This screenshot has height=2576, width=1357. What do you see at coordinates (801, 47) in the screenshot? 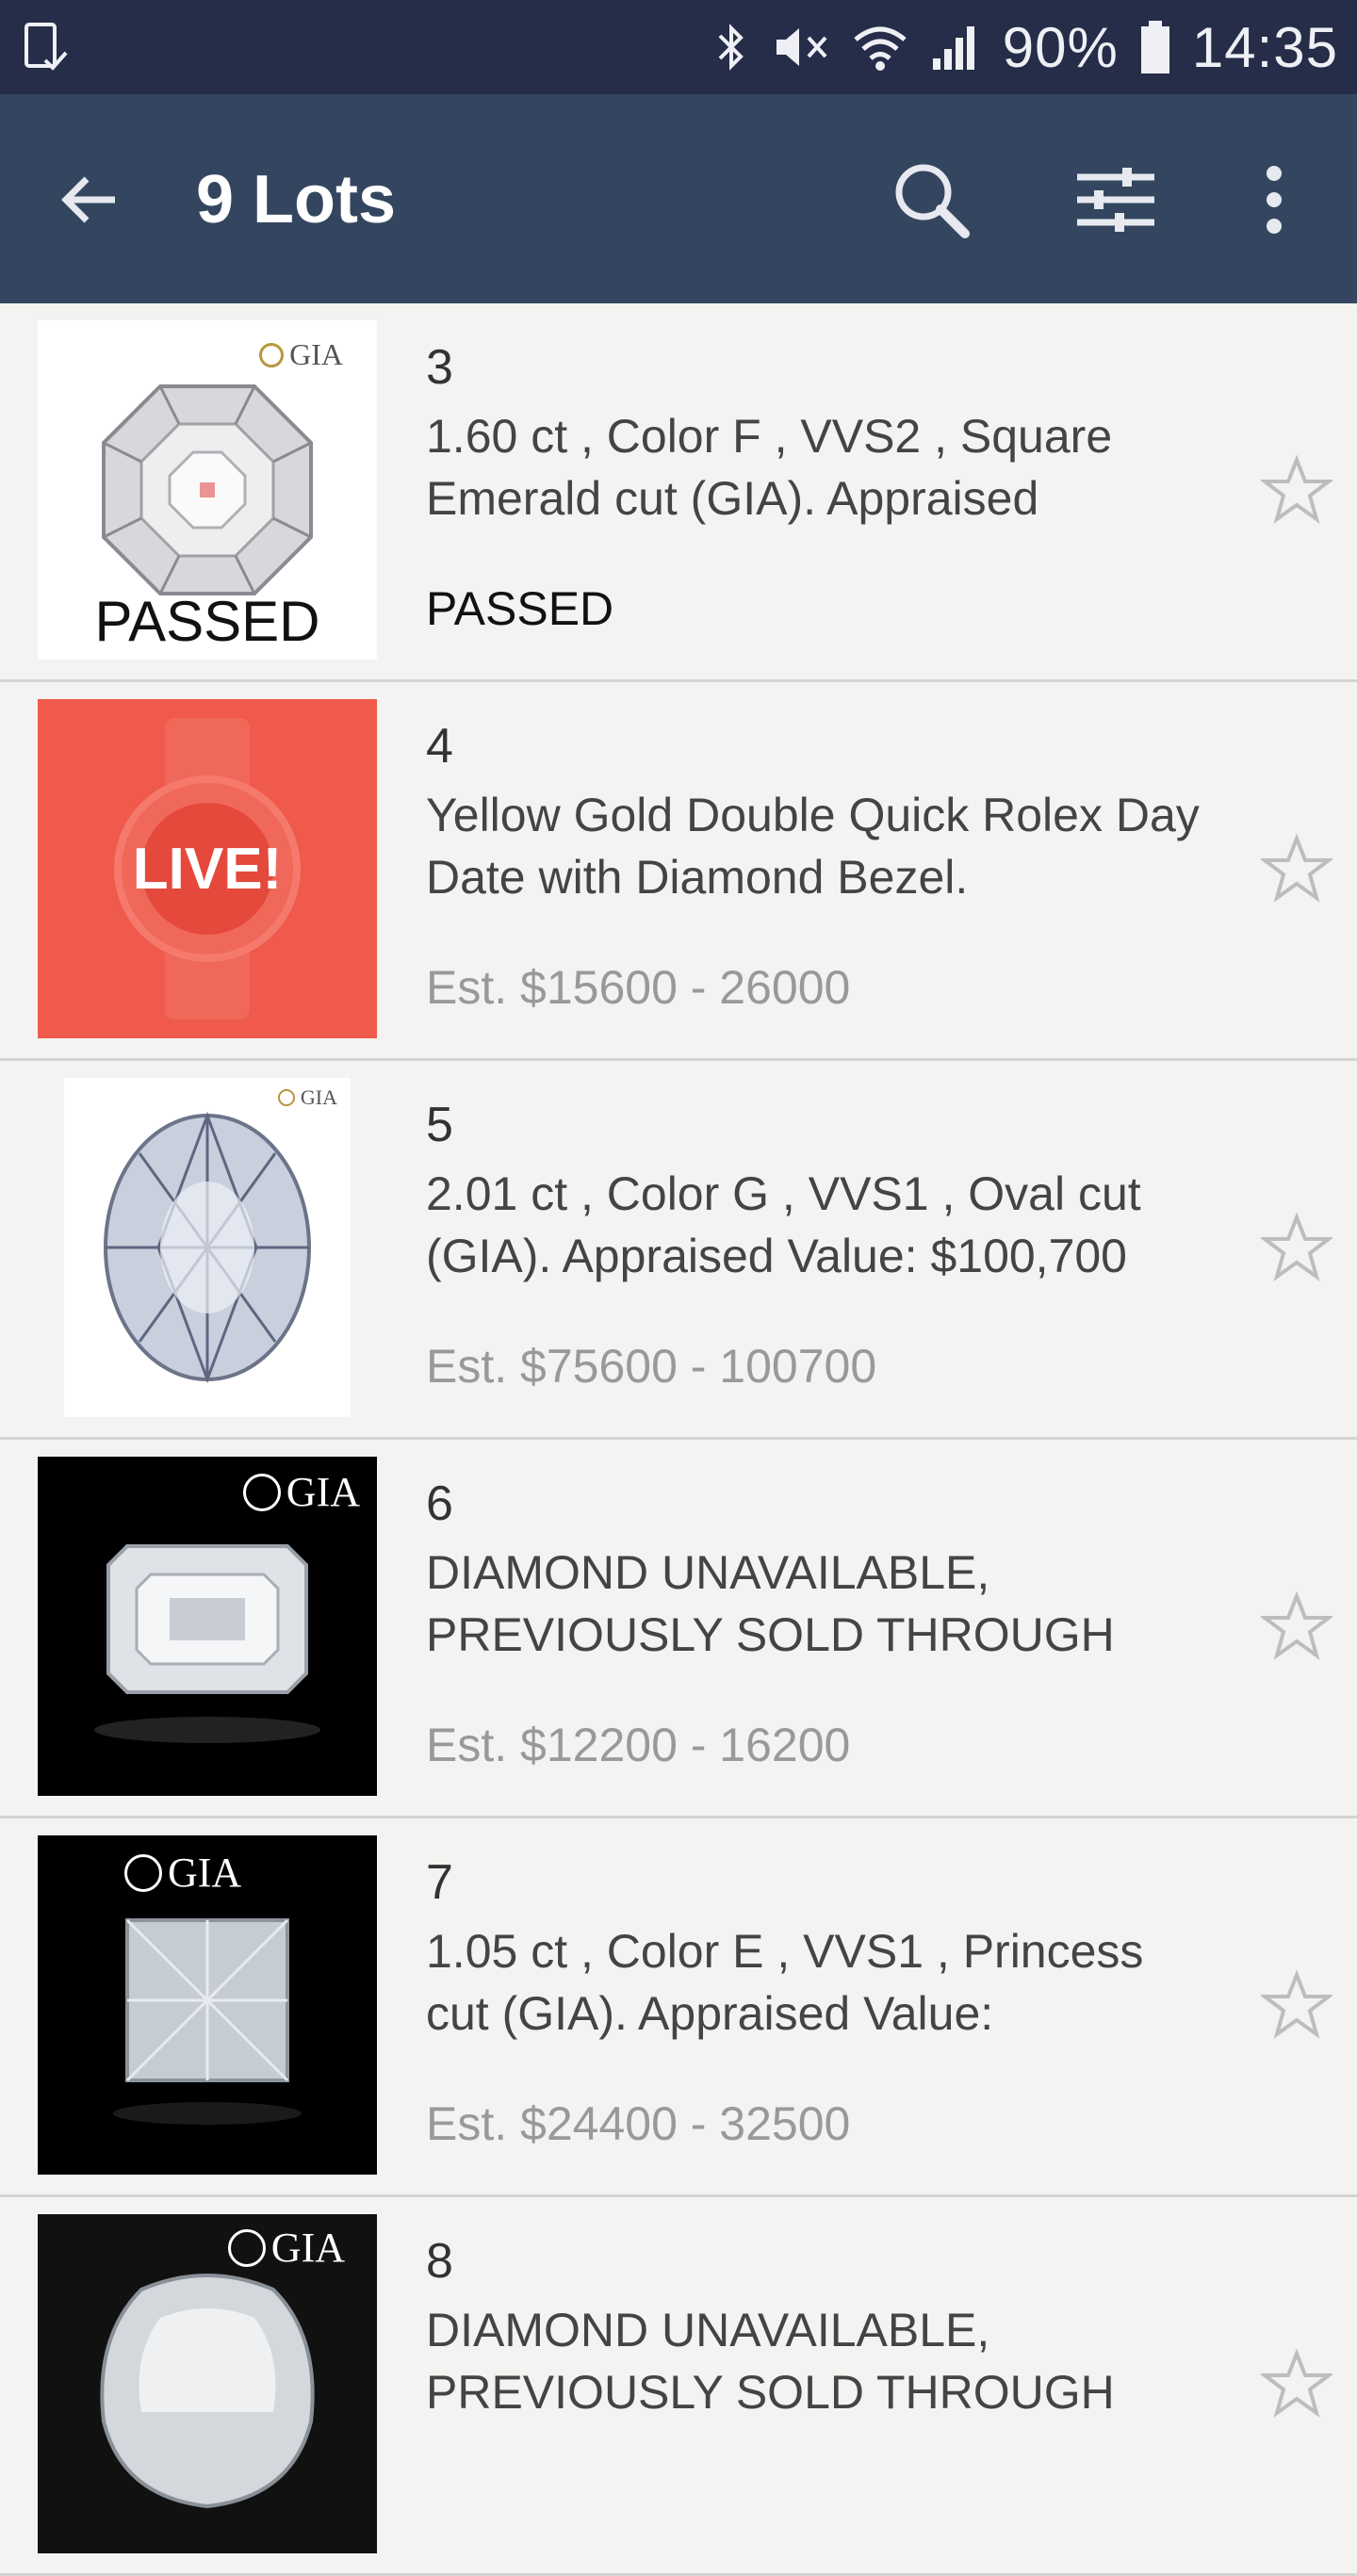
I see `mute-icon` at bounding box center [801, 47].